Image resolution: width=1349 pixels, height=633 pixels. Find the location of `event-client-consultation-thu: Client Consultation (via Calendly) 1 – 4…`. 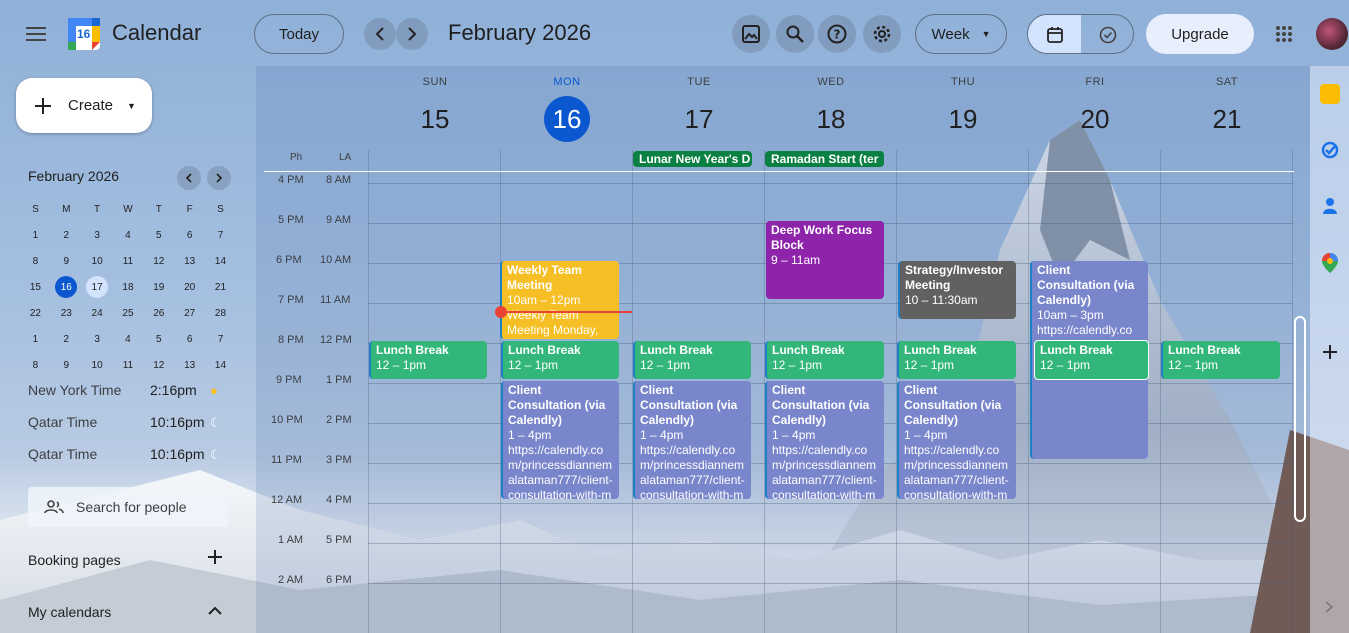

event-client-consultation-thu: Client Consultation (via Calendly) 1 – 4… is located at coordinates (956, 440).